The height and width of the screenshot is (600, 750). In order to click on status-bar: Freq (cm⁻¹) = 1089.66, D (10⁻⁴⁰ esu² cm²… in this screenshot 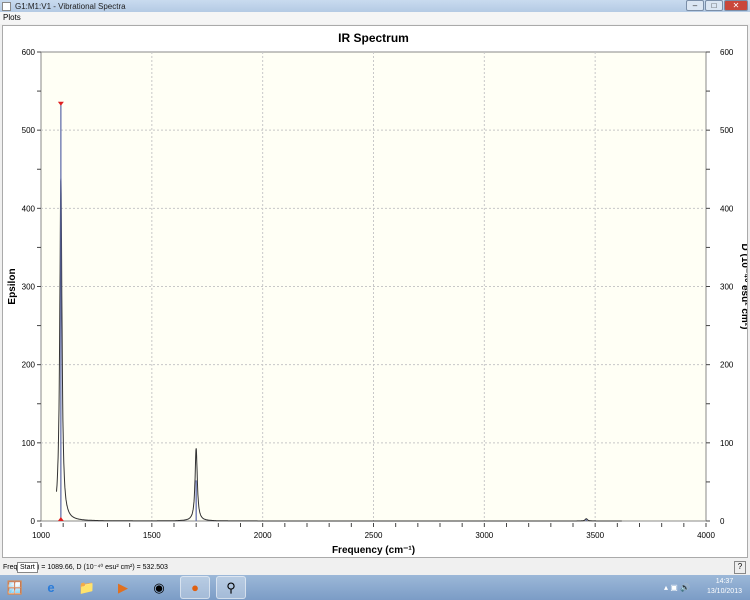, I will do `click(375, 567)`.